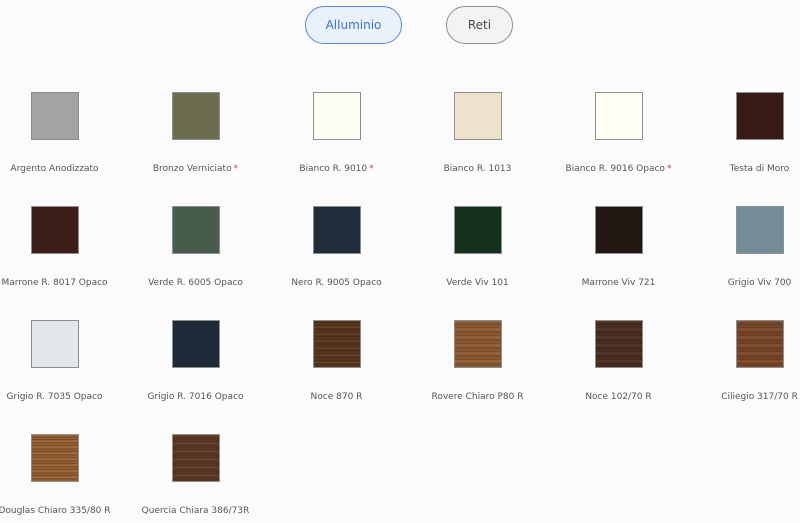 This screenshot has width=800, height=523. I want to click on color-name: Noce 102/70 R, so click(618, 397).